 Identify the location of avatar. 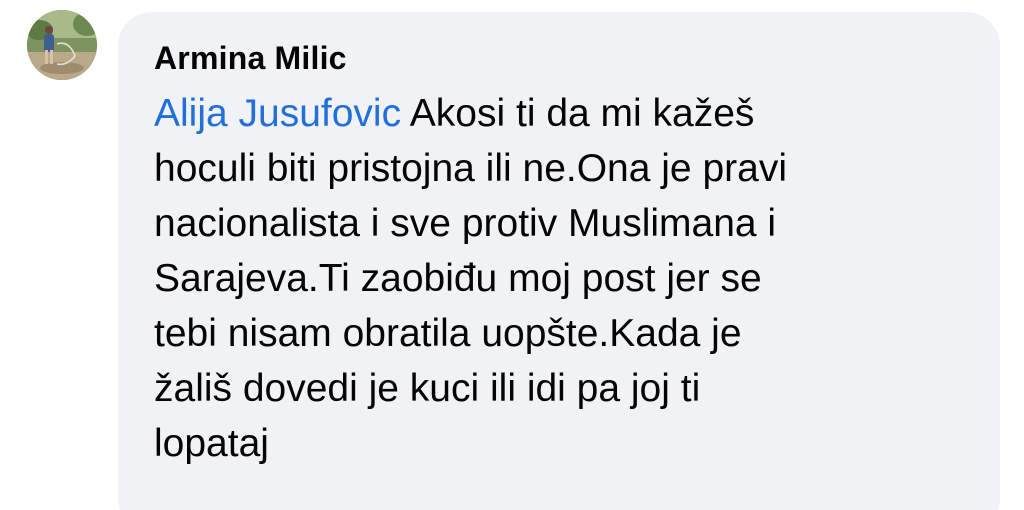
(62, 45).